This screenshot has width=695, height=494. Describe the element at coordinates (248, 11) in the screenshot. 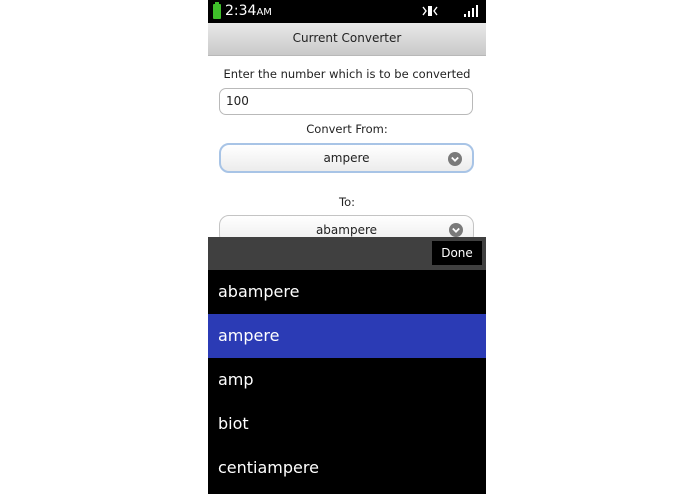

I see `status-time: 2:34AM` at that location.